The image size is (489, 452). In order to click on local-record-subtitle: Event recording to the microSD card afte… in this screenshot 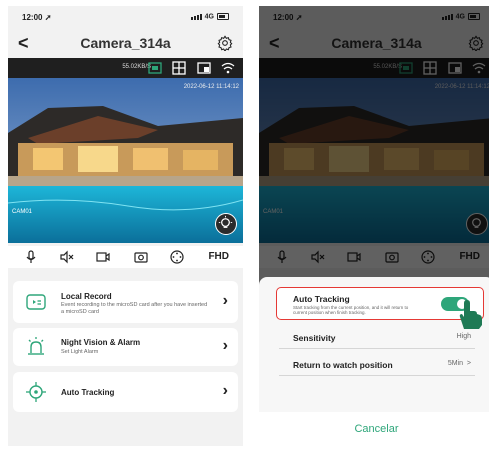, I will do `click(134, 308)`.